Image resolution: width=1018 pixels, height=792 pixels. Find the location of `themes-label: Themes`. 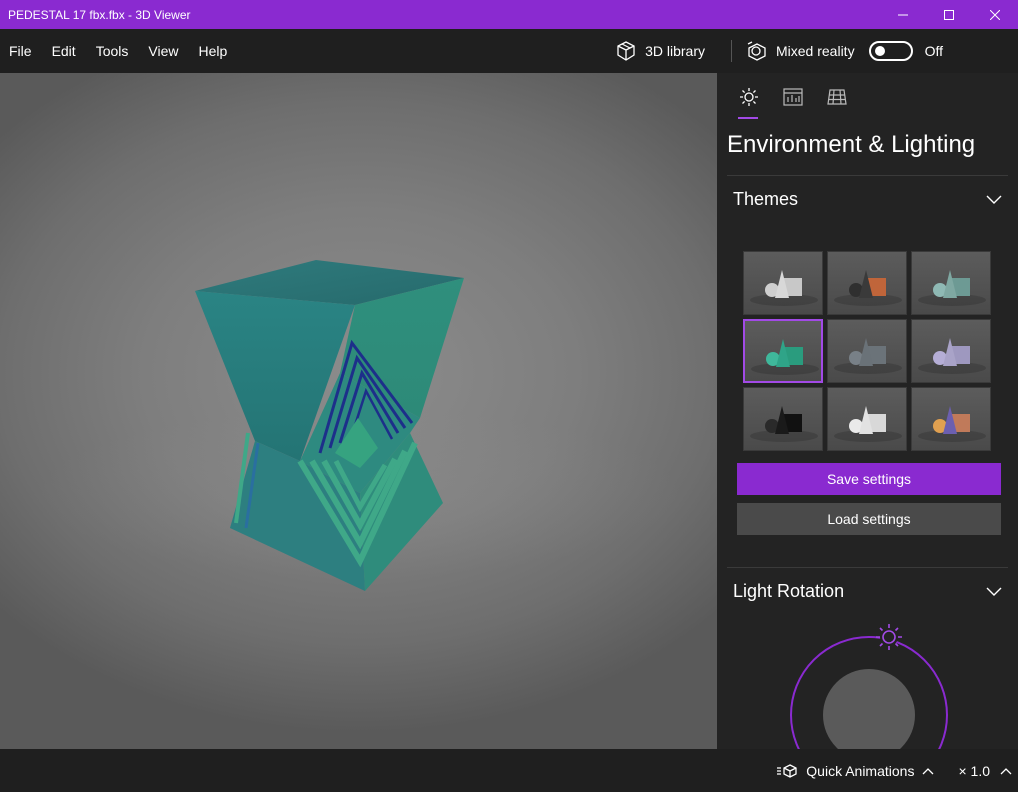

themes-label: Themes is located at coordinates (766, 199).